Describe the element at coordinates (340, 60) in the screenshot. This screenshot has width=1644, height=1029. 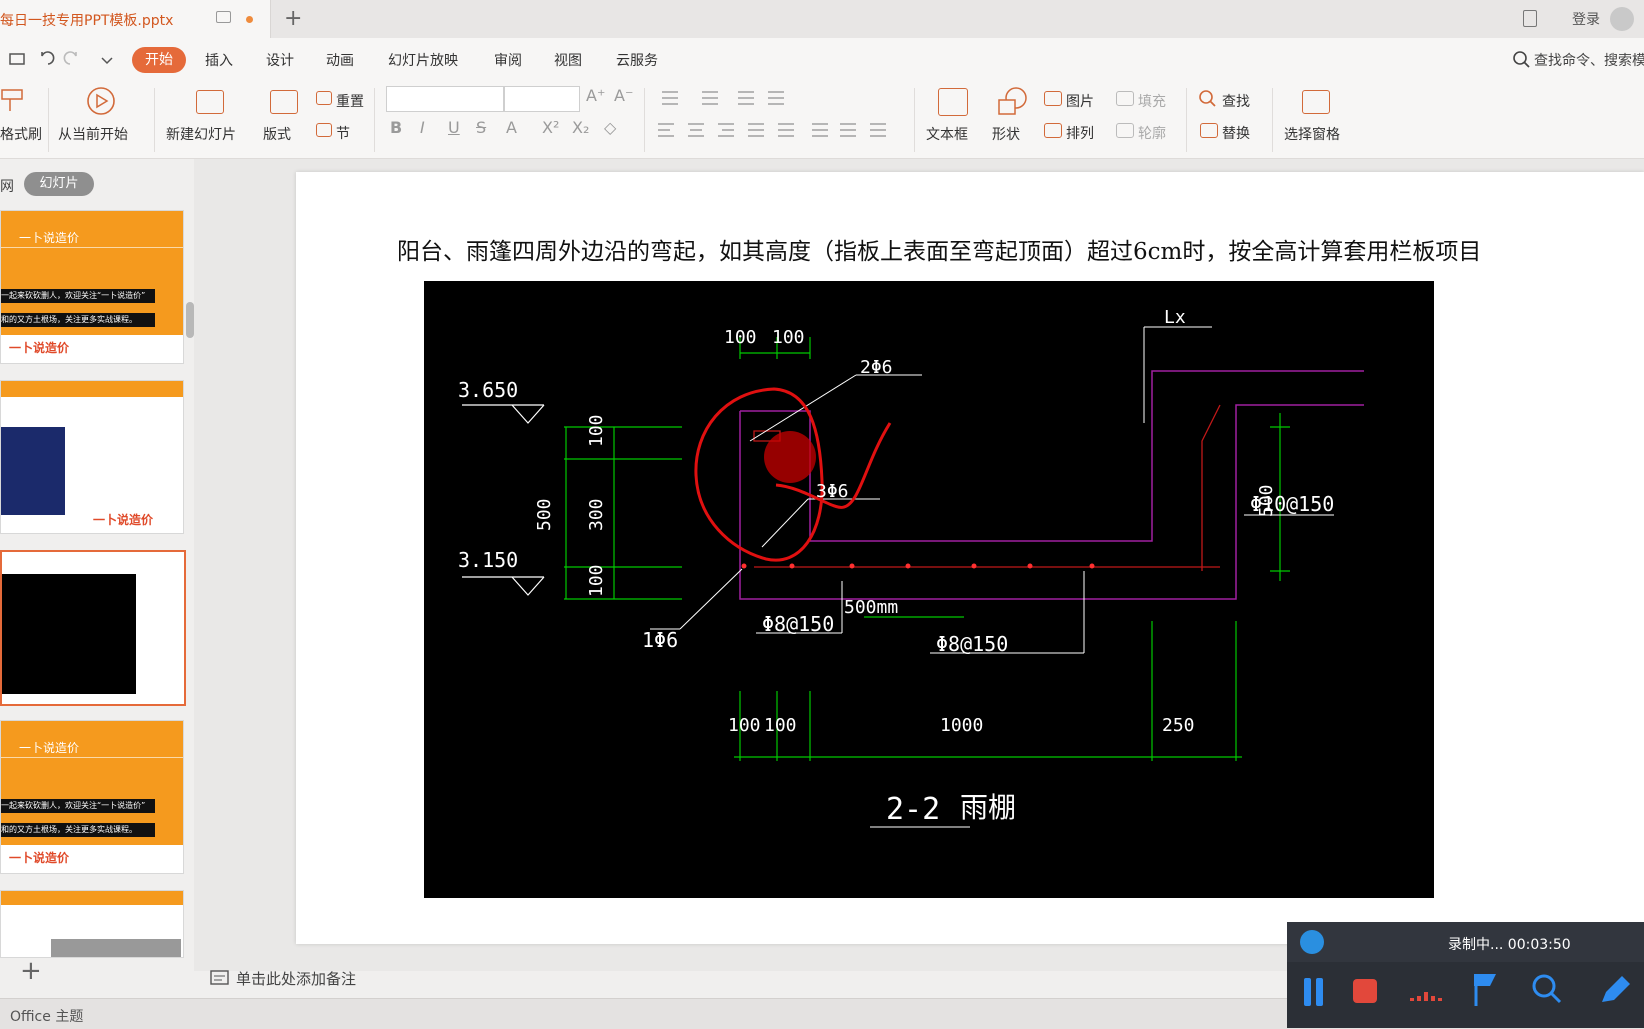
I see `tab-animation: 动画` at that location.